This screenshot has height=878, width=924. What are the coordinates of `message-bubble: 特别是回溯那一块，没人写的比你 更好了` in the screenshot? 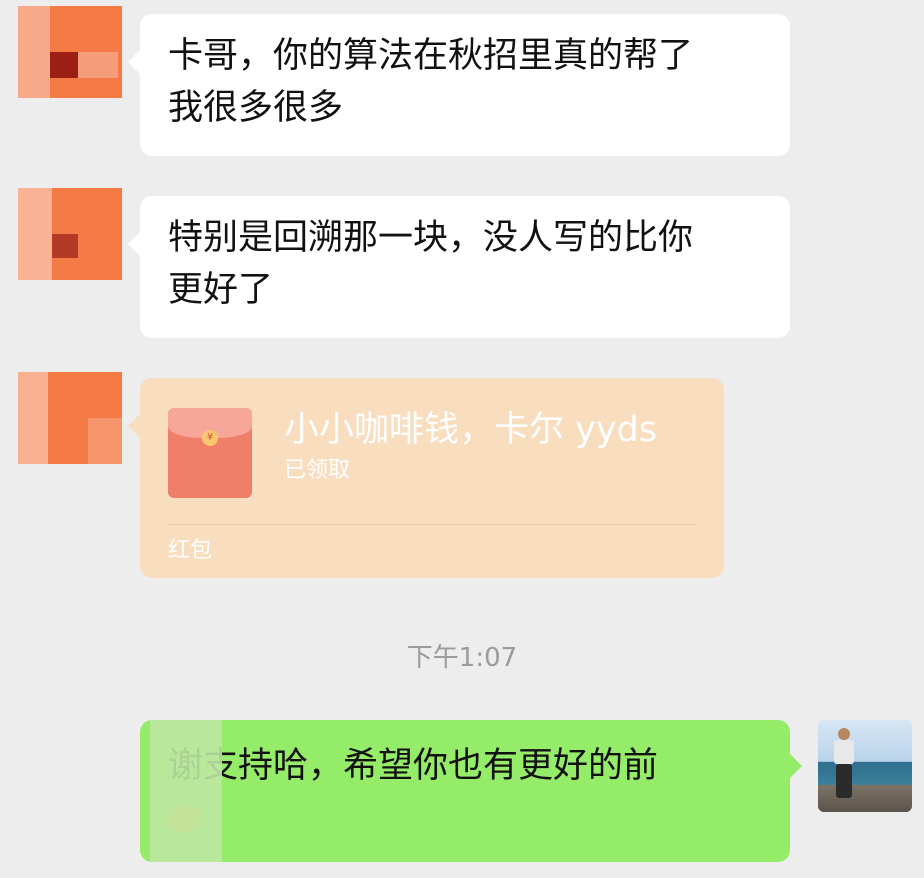 It's located at (459, 267).